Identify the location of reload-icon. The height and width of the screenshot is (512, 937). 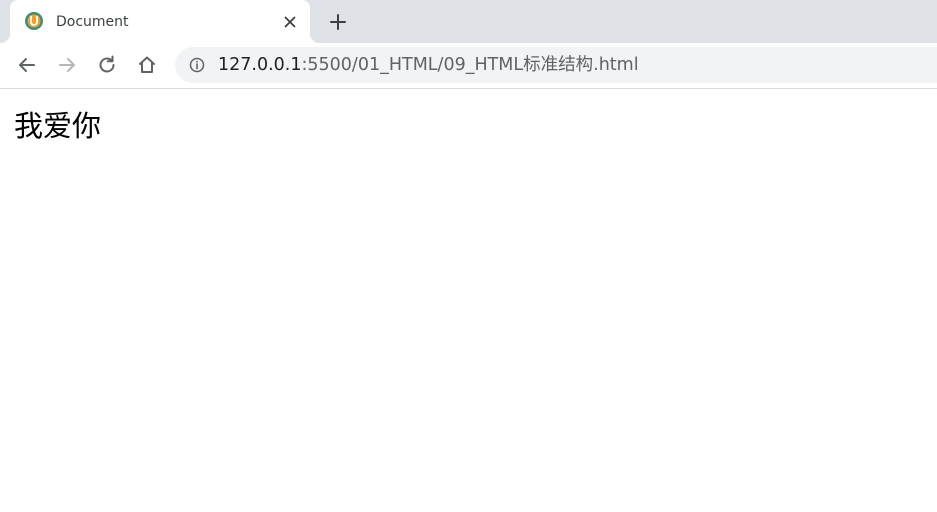
(107, 65).